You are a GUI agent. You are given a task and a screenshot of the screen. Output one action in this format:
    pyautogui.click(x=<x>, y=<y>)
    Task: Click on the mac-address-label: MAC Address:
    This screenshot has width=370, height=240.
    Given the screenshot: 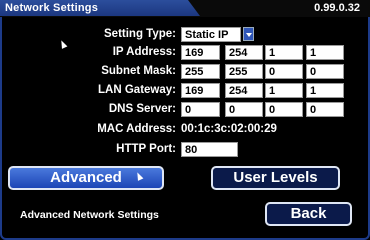 What is the action you would take?
    pyautogui.click(x=136, y=129)
    